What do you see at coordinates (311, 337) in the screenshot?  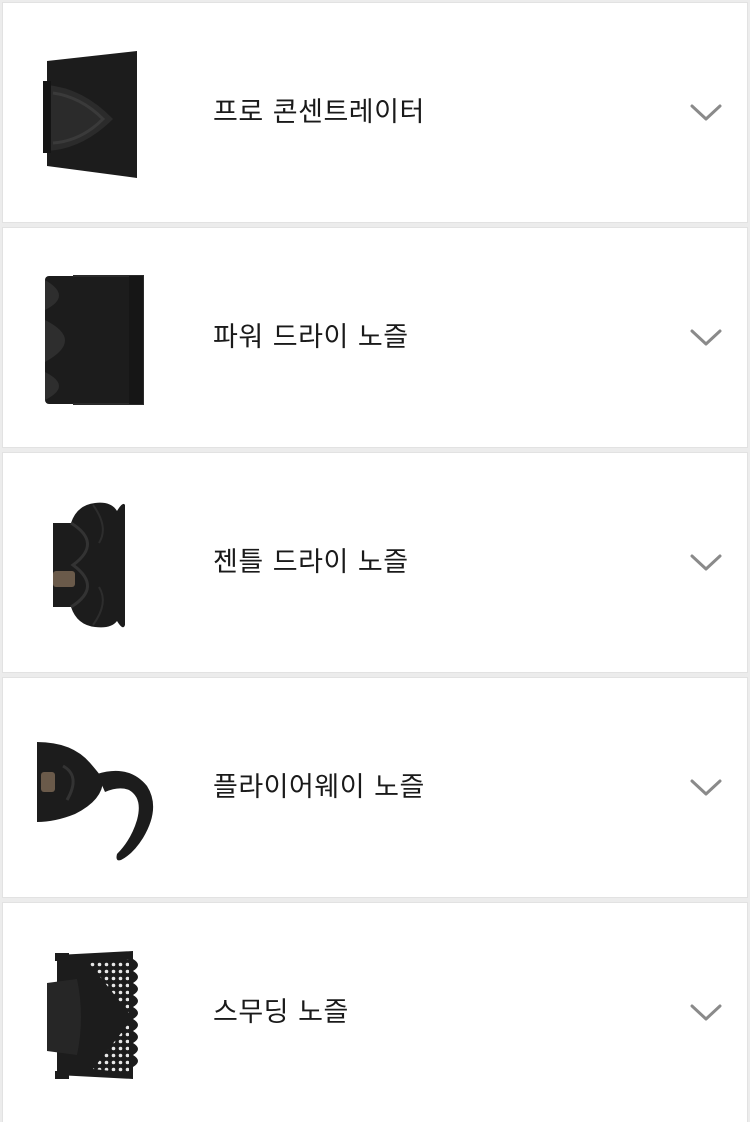 I see `accordion-item-label: 파워 드라이 노즐` at bounding box center [311, 337].